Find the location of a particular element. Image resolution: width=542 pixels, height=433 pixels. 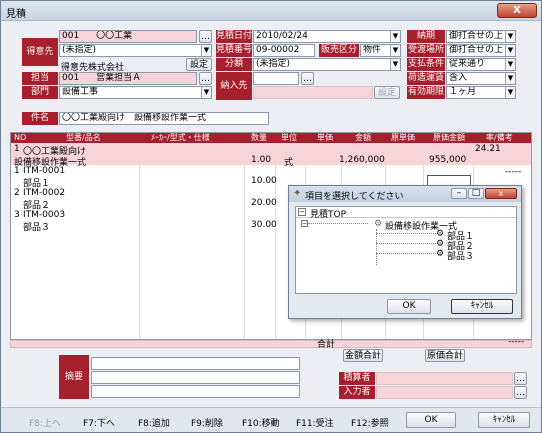

estimate-date-field: 2010/02/24 ▼ is located at coordinates (327, 36).